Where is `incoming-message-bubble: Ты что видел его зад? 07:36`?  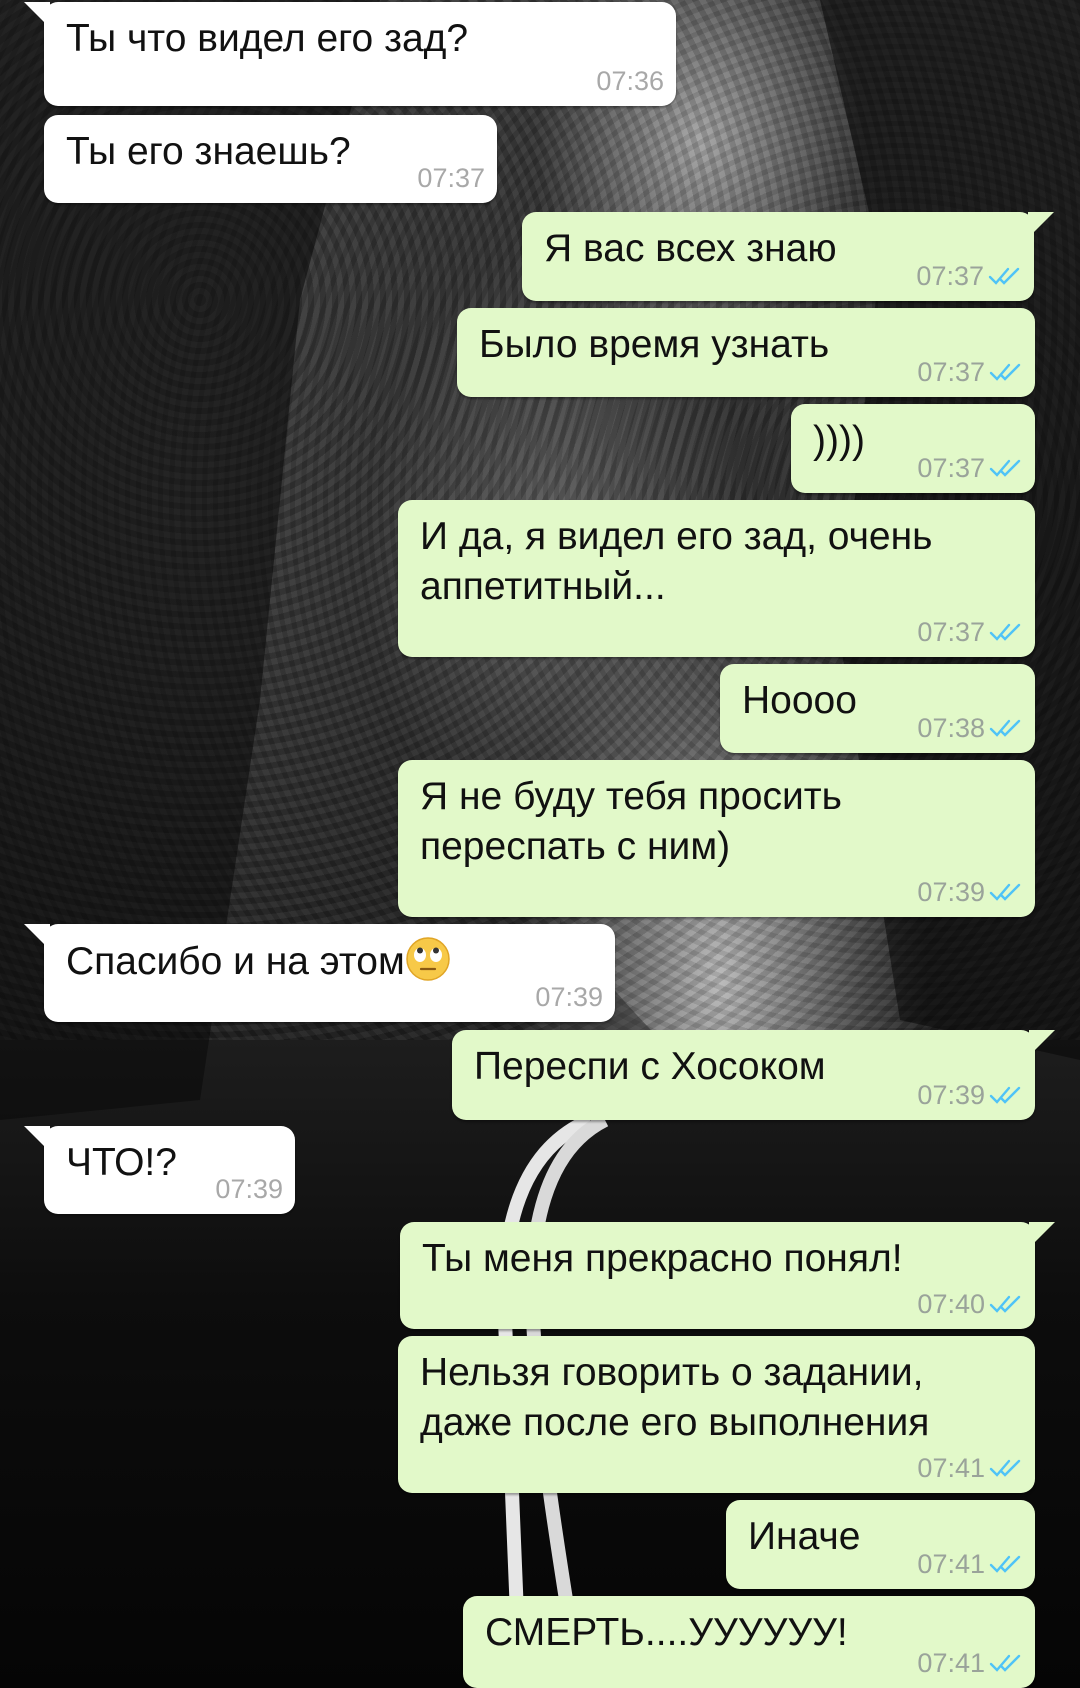 incoming-message-bubble: Ты что видел его зад? 07:36 is located at coordinates (350, 54).